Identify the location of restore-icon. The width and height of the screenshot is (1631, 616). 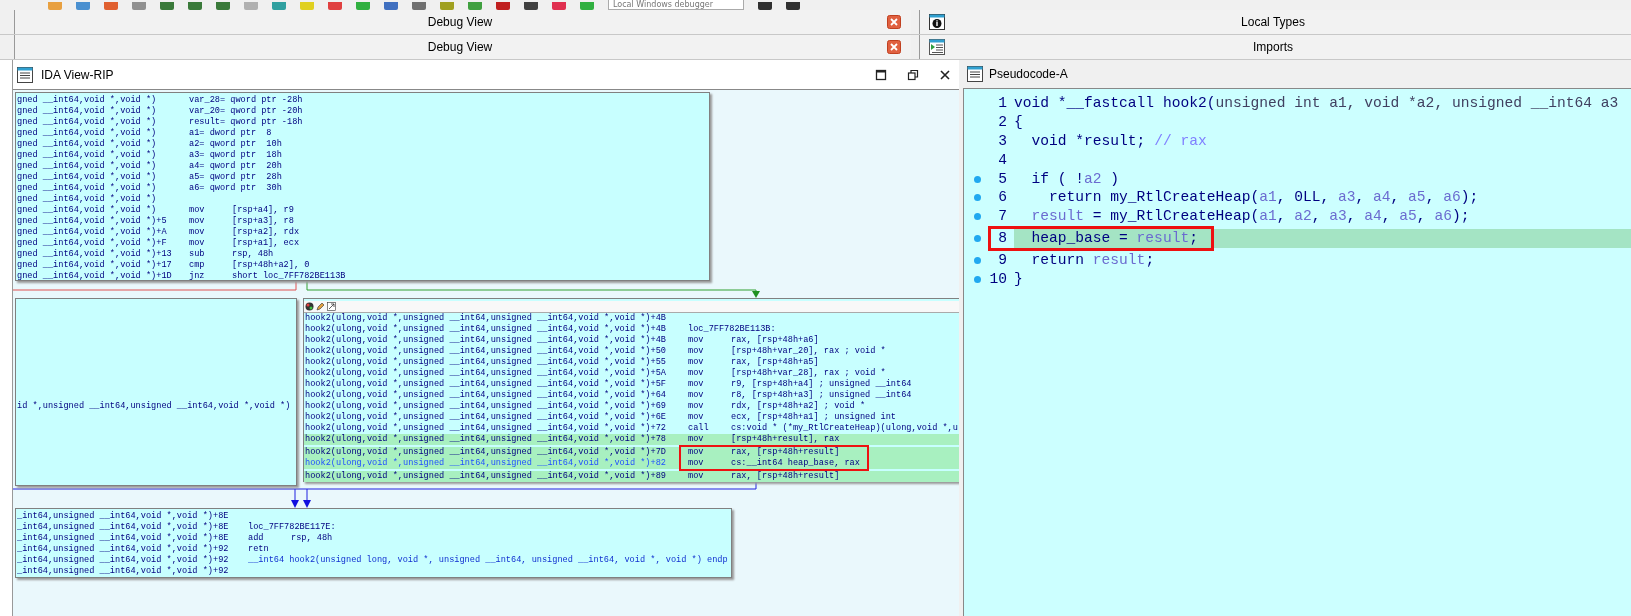
(913, 74).